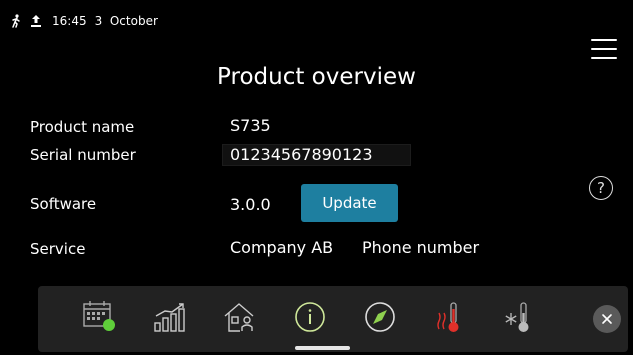 This screenshot has height=355, width=633. I want to click on product-name-value: S735, so click(250, 125).